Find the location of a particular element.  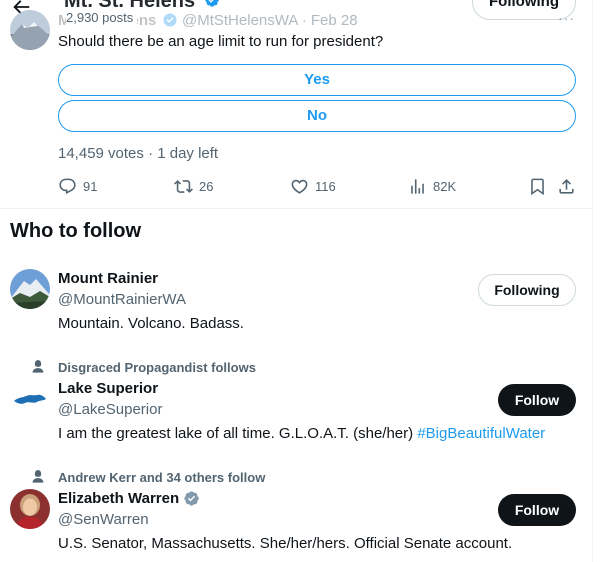

like-button: 116 is located at coordinates (313, 186).